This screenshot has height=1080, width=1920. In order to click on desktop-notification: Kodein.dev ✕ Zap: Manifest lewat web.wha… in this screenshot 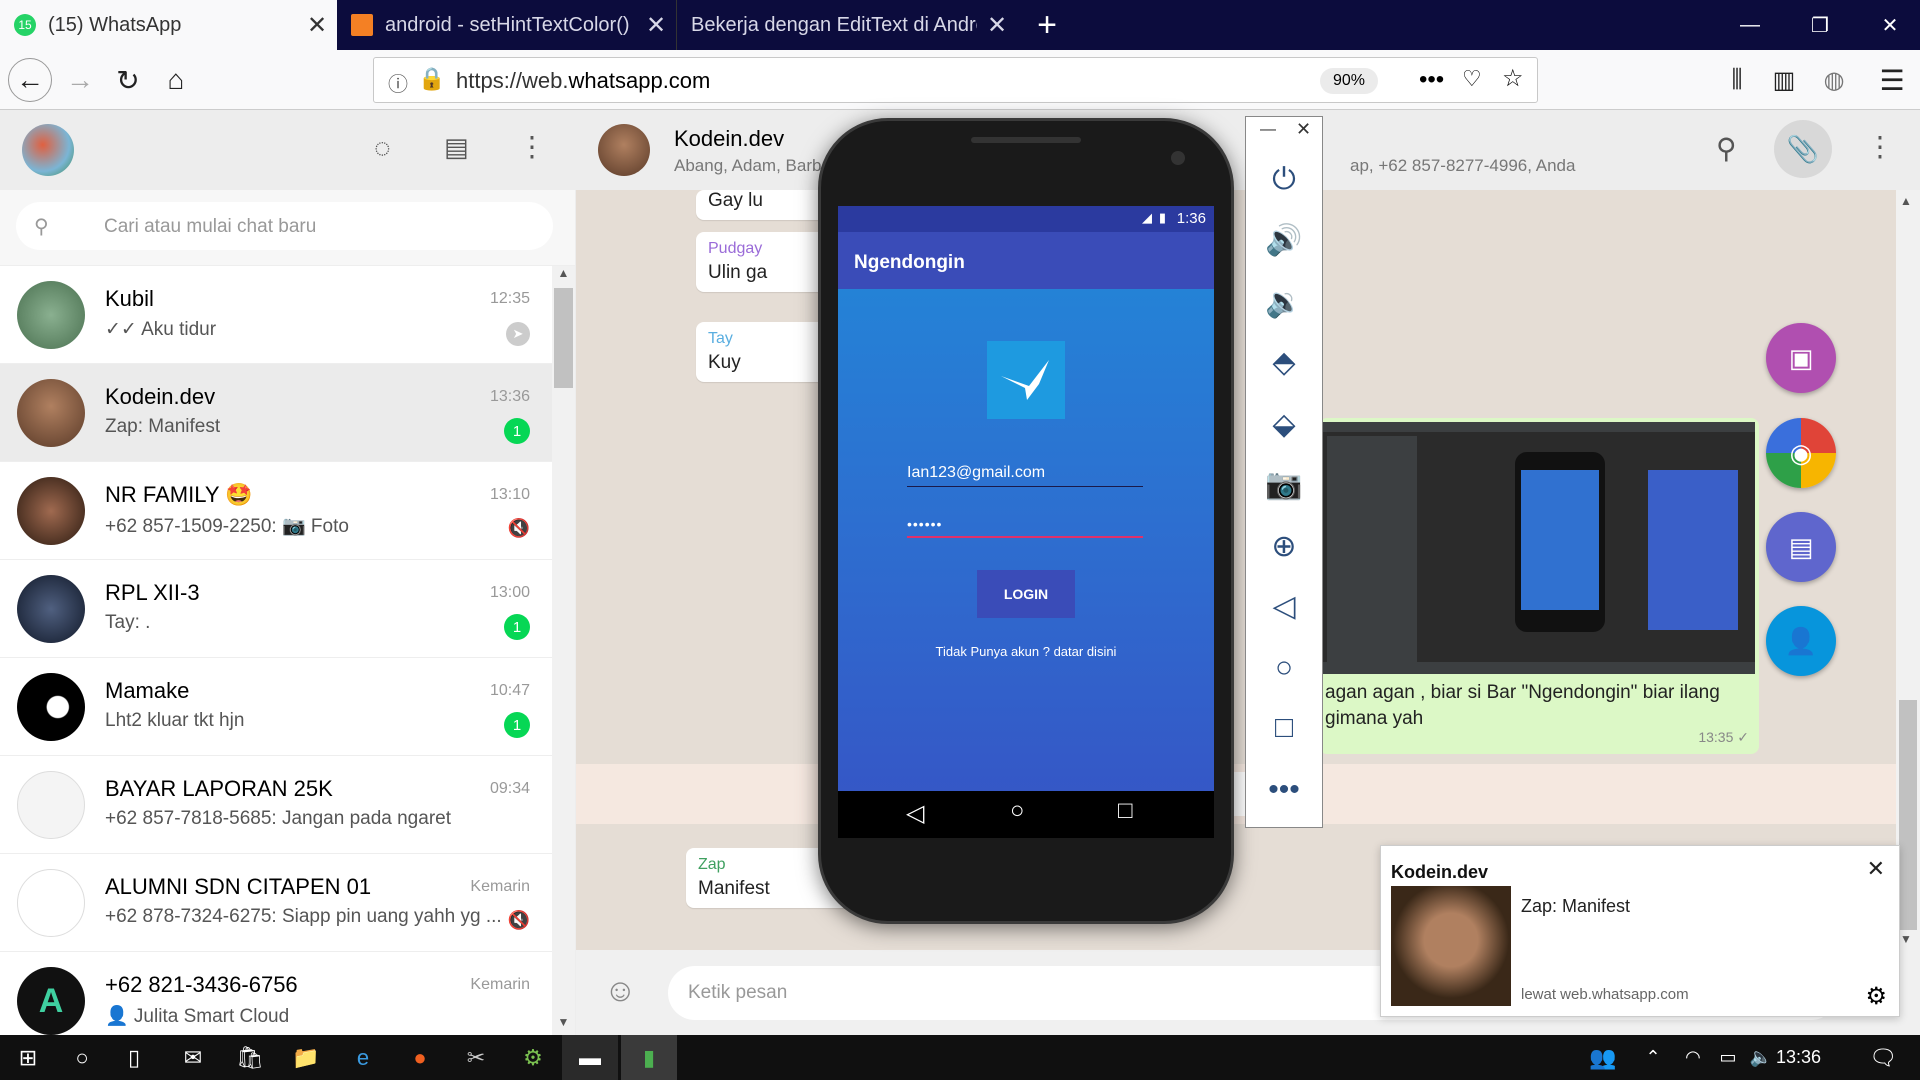, I will do `click(1640, 931)`.